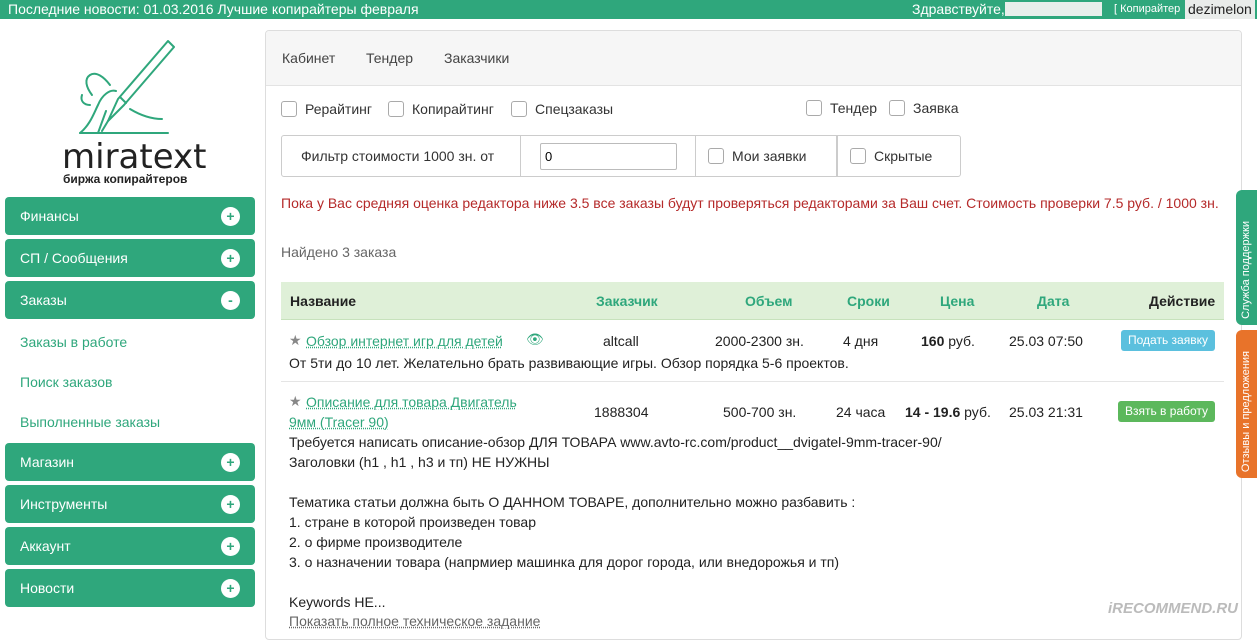  What do you see at coordinates (404, 341) in the screenshot?
I see `order-title-link: Обзор интернет игр для детей` at bounding box center [404, 341].